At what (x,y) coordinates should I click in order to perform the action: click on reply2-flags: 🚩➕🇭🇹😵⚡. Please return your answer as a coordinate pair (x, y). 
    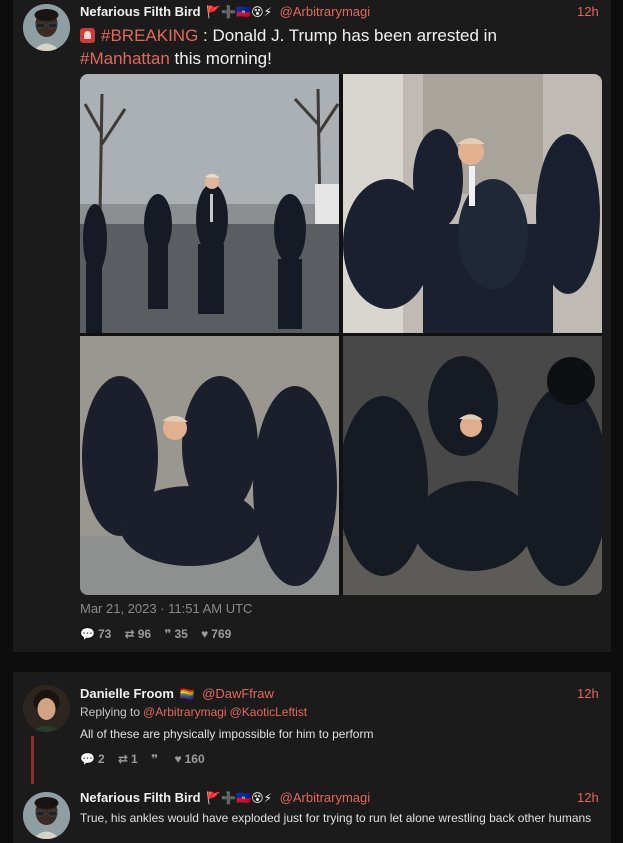
    Looking at the image, I should click on (239, 798).